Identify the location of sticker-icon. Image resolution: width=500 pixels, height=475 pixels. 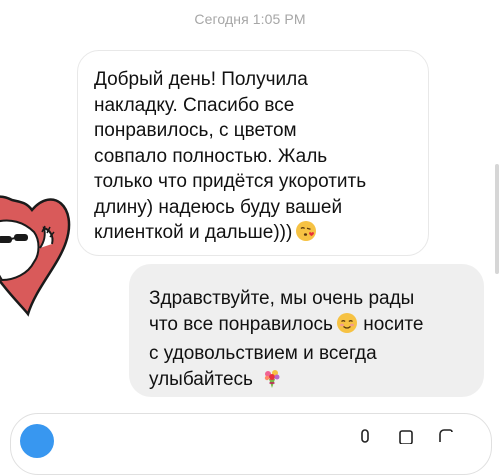
(446, 436).